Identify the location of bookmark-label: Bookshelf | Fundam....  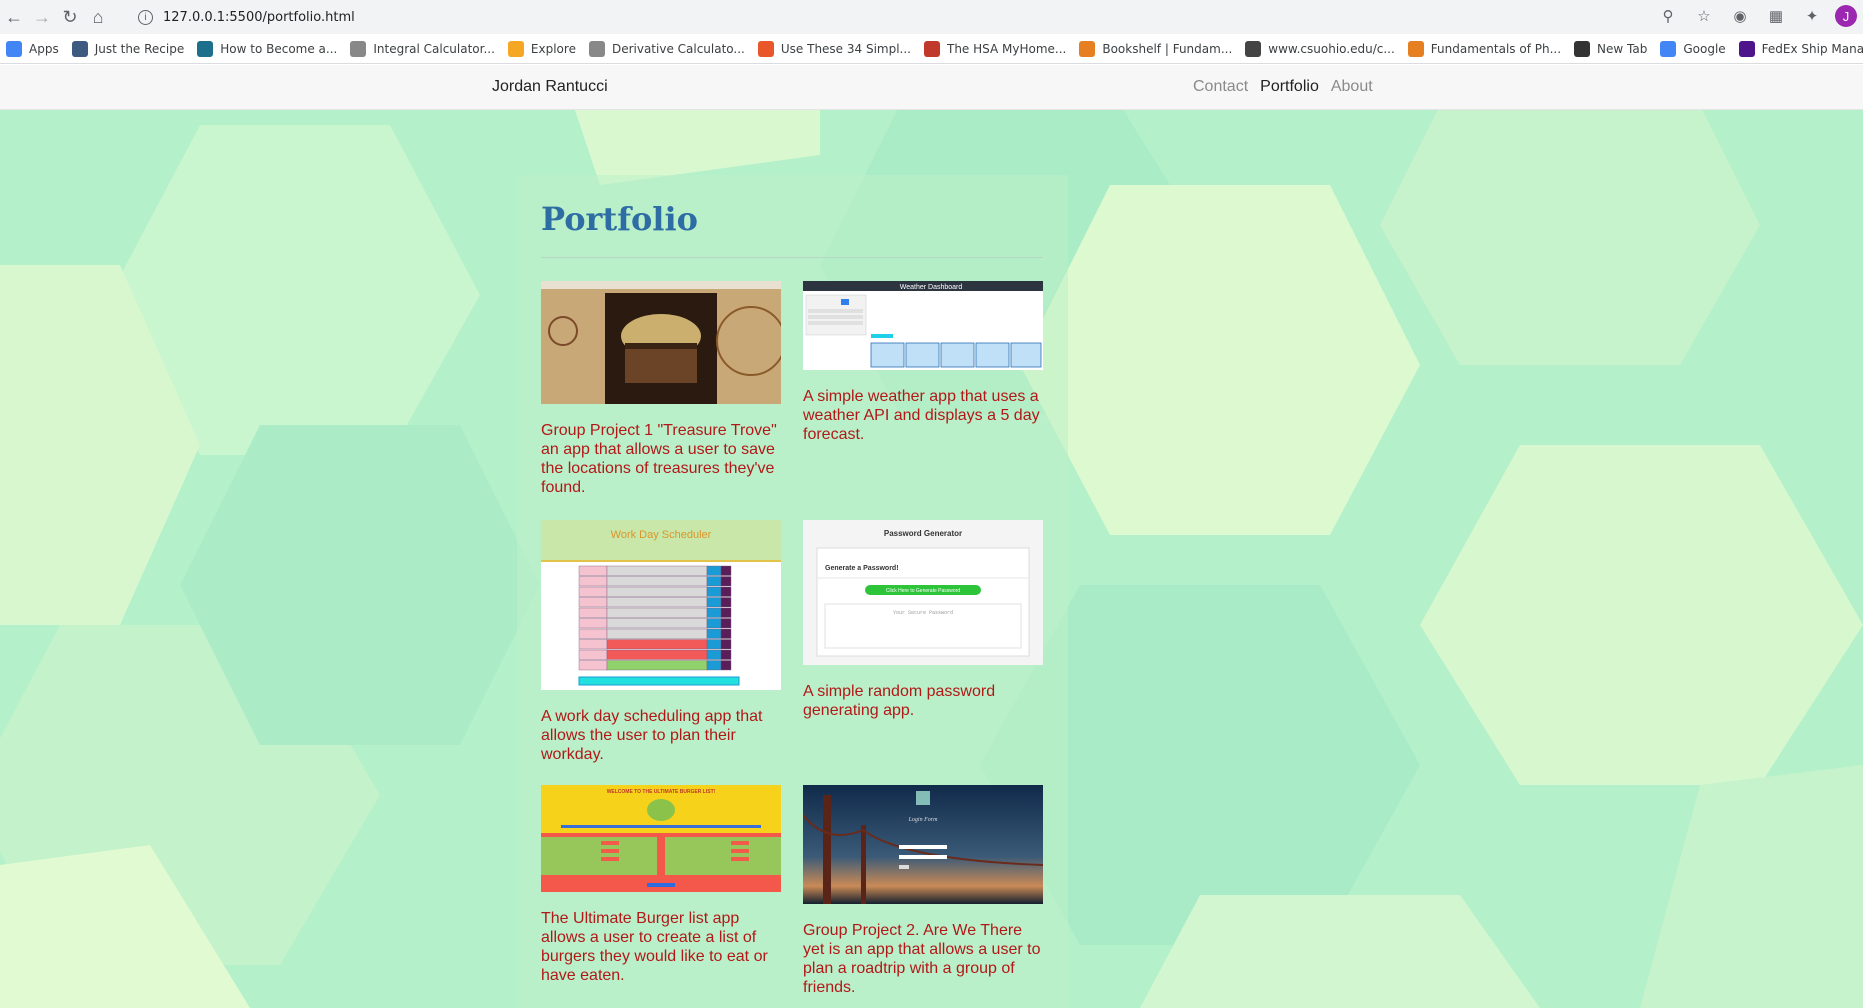
(1167, 48).